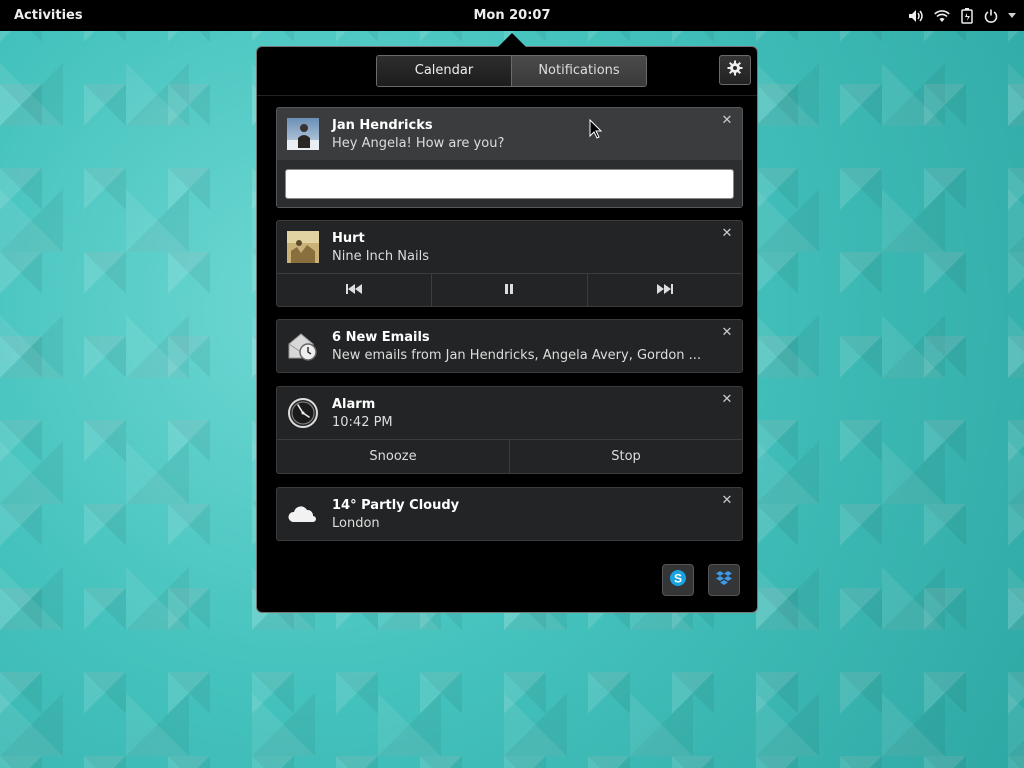  Describe the element at coordinates (356, 523) in the screenshot. I see `notification-body: London` at that location.